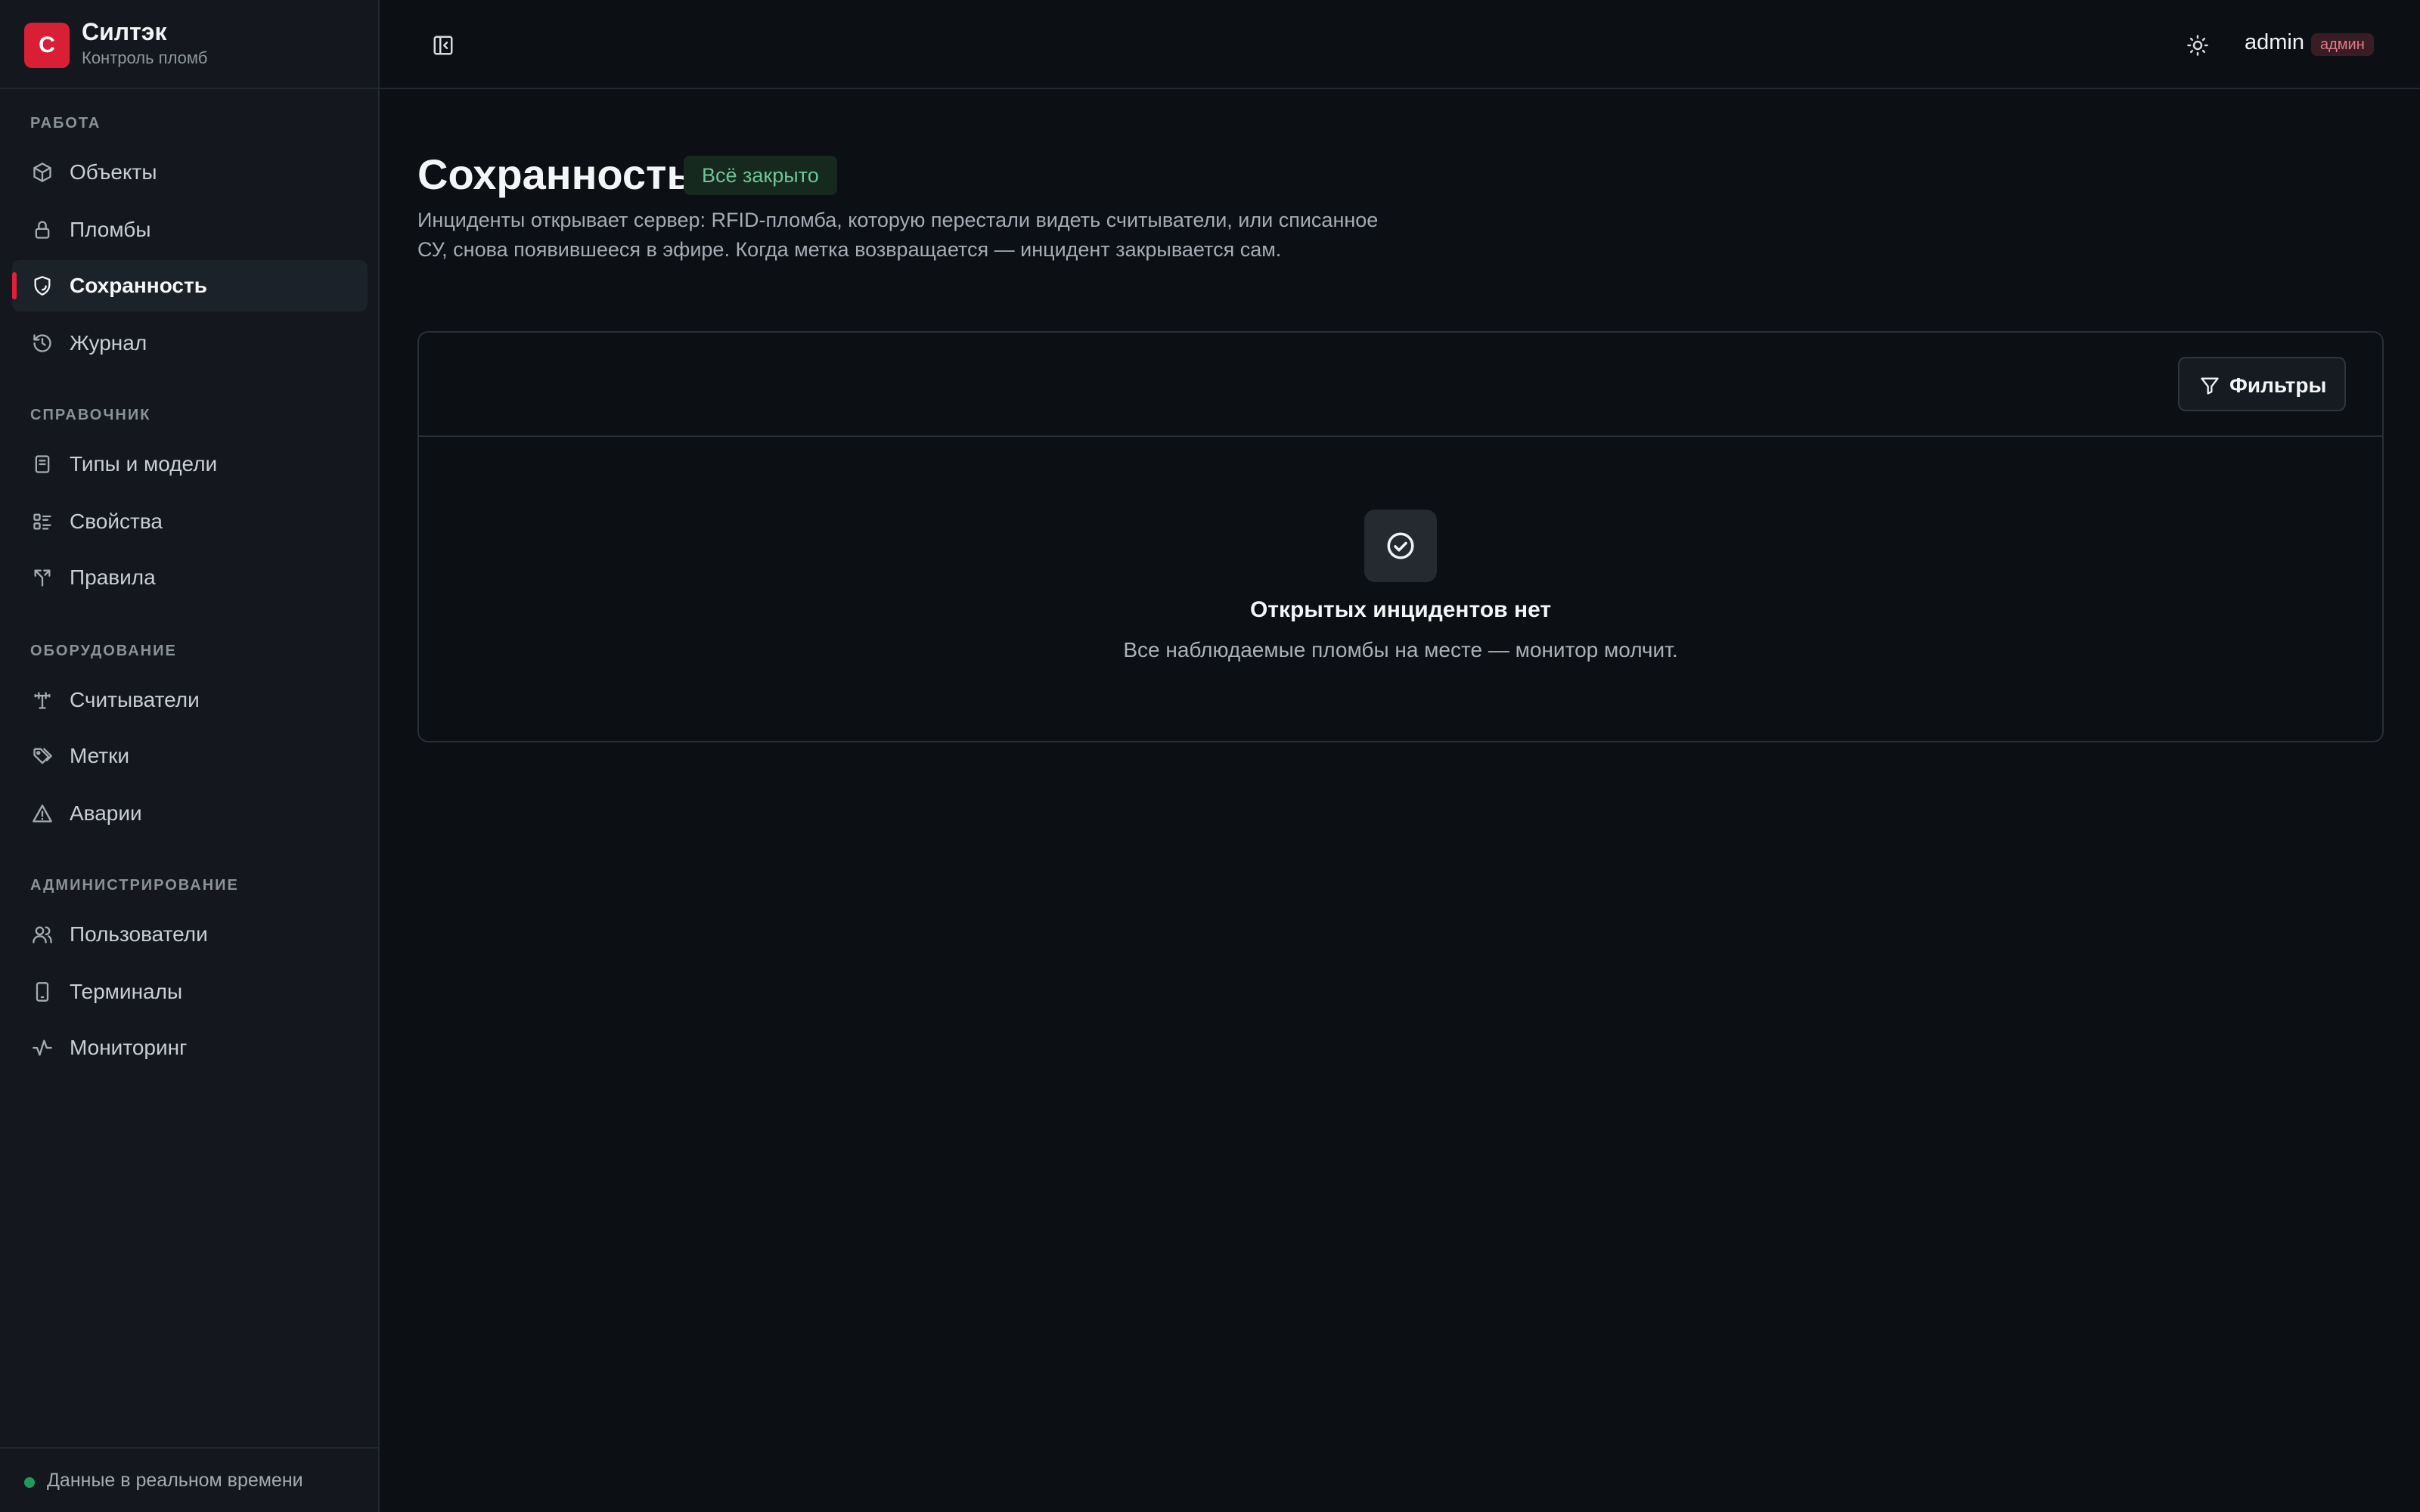 This screenshot has height=1512, width=2420. Describe the element at coordinates (42, 1048) in the screenshot. I see `activity-icon` at that location.